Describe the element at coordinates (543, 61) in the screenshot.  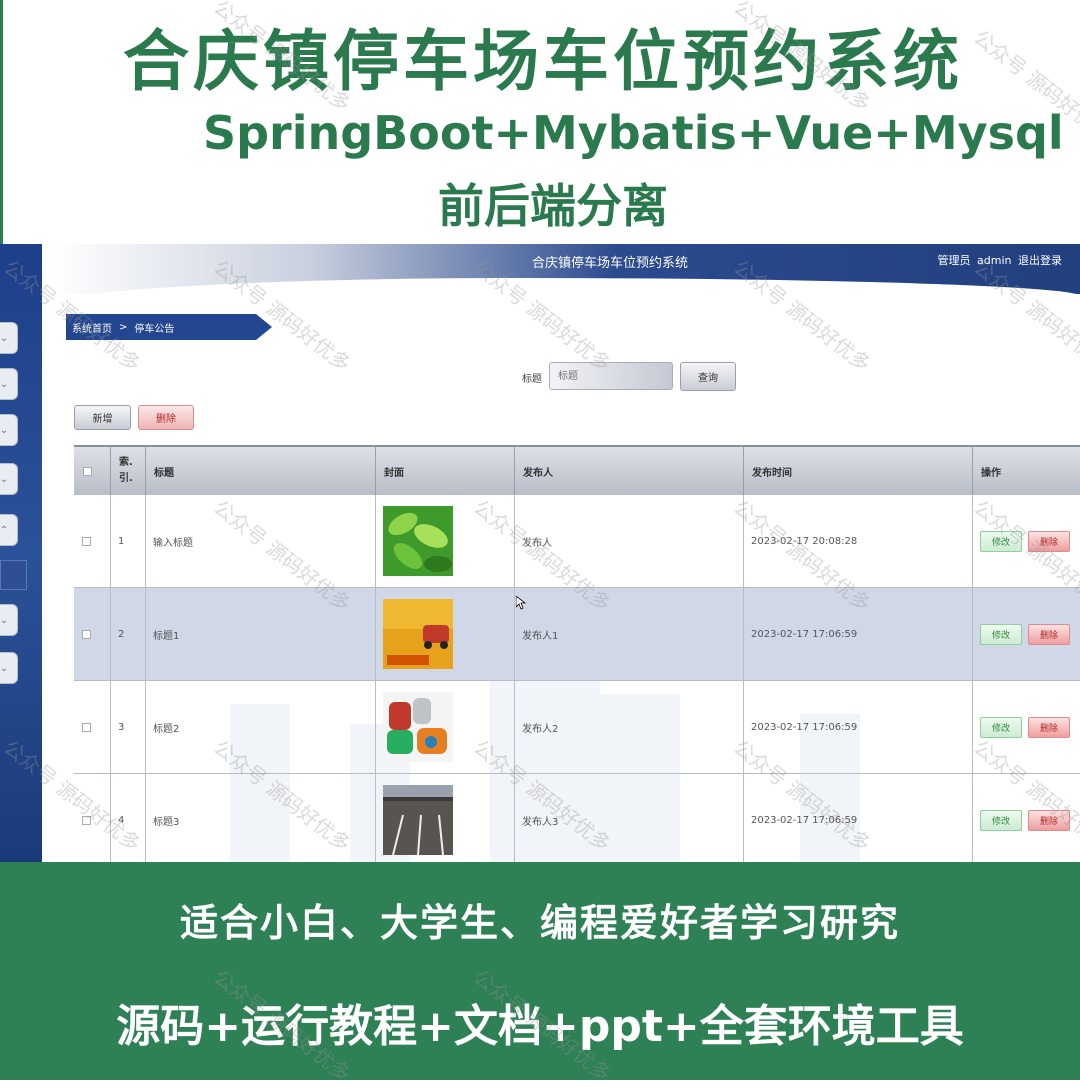
I see `promo-title: 合庆镇停车场车位预约系统` at that location.